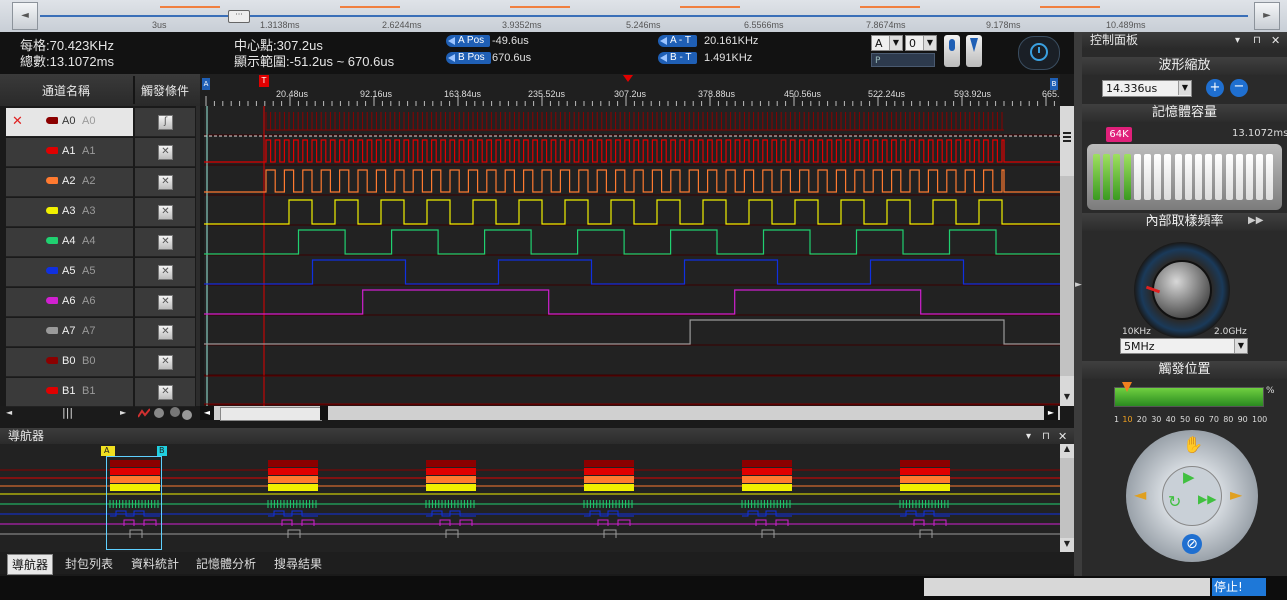 The height and width of the screenshot is (600, 1287). What do you see at coordinates (100, 413) in the screenshot?
I see `channel-hscroll: ◄ ||| ►` at bounding box center [100, 413].